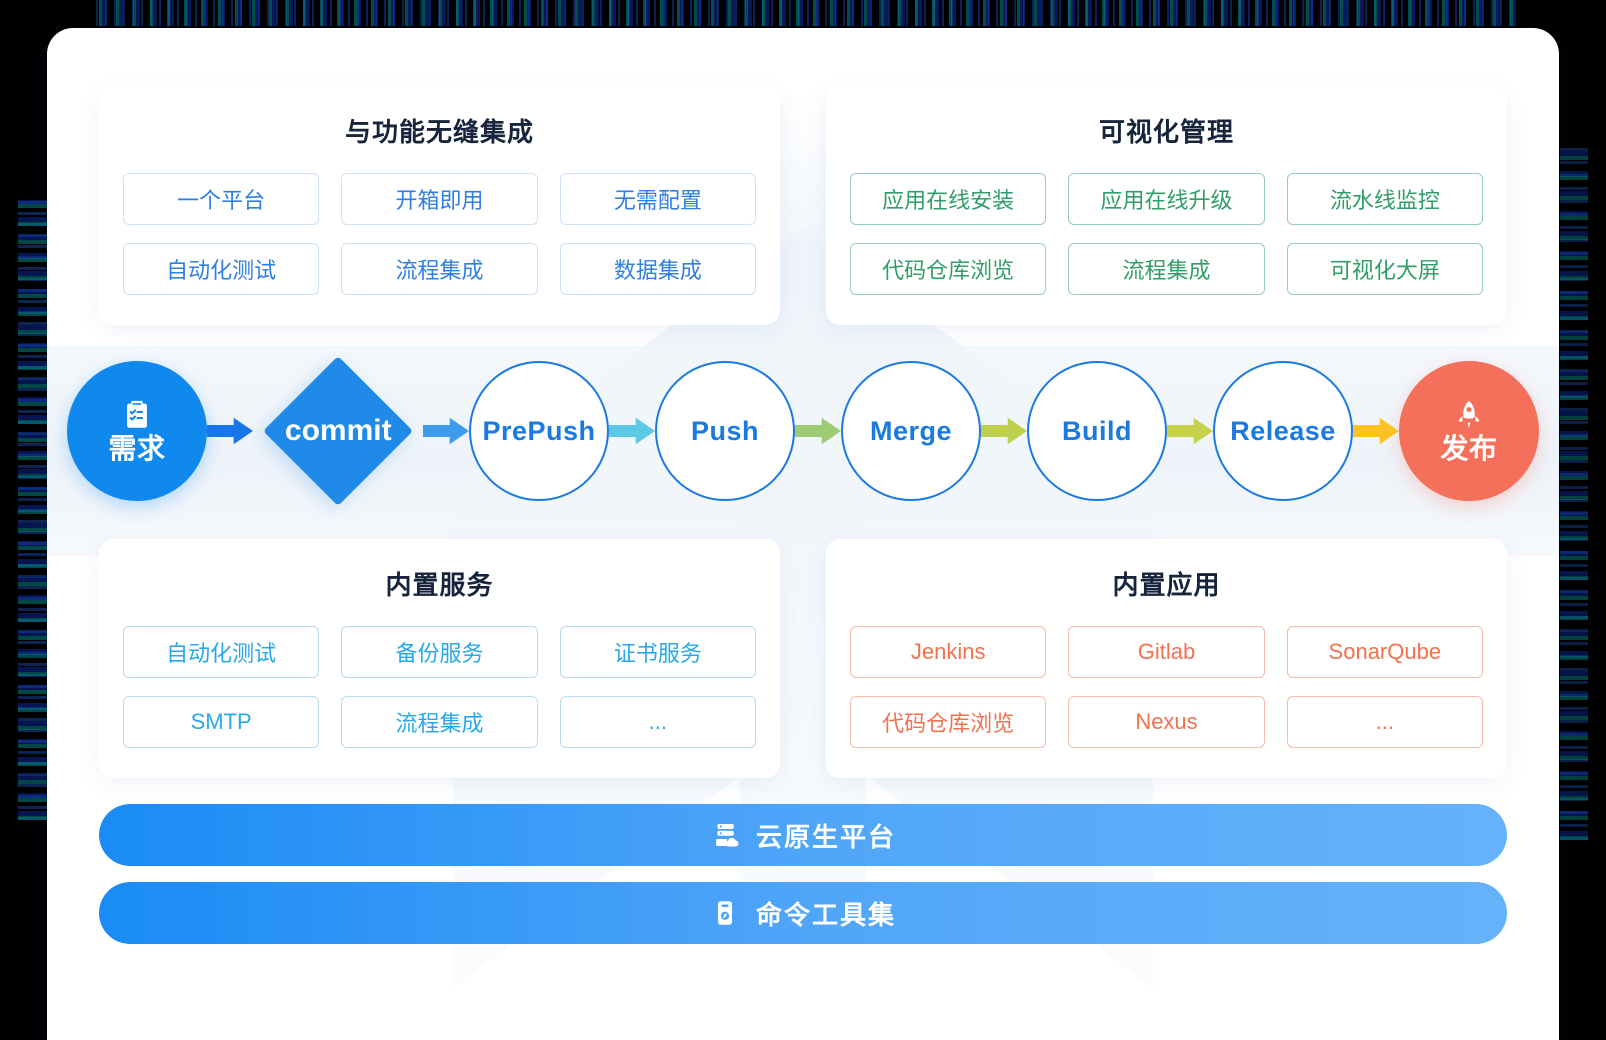  Describe the element at coordinates (137, 415) in the screenshot. I see `clipboard-check-icon` at that location.